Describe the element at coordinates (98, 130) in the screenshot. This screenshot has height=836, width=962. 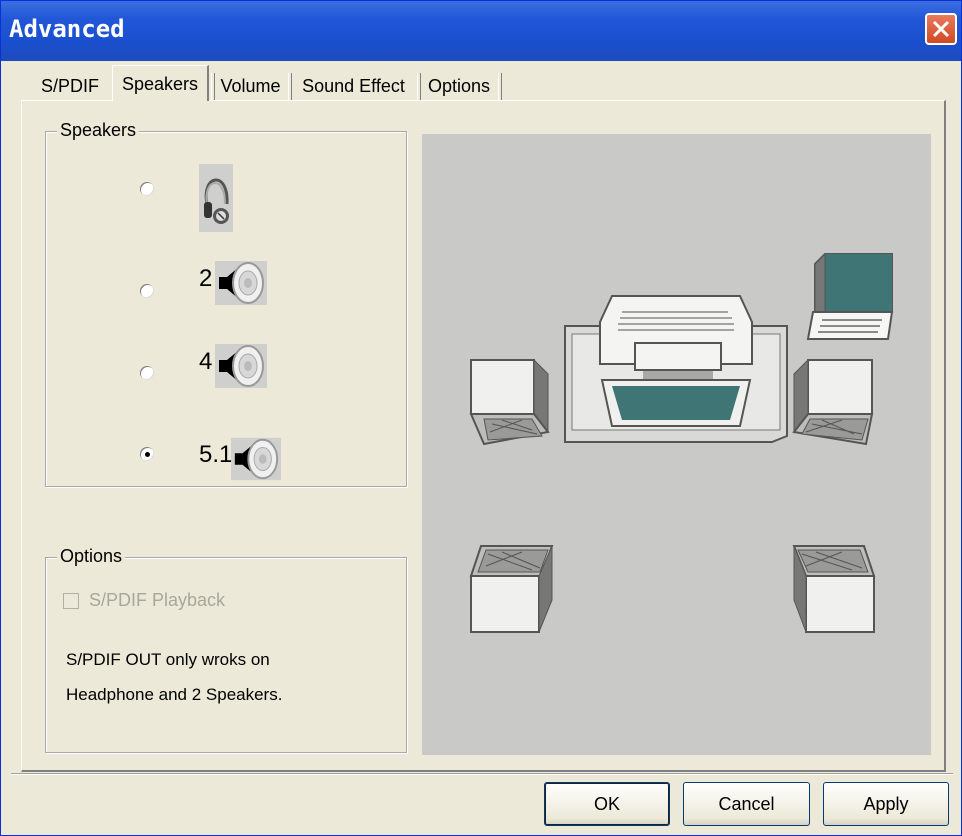
I see `speakers-group-legend: Speakers` at that location.